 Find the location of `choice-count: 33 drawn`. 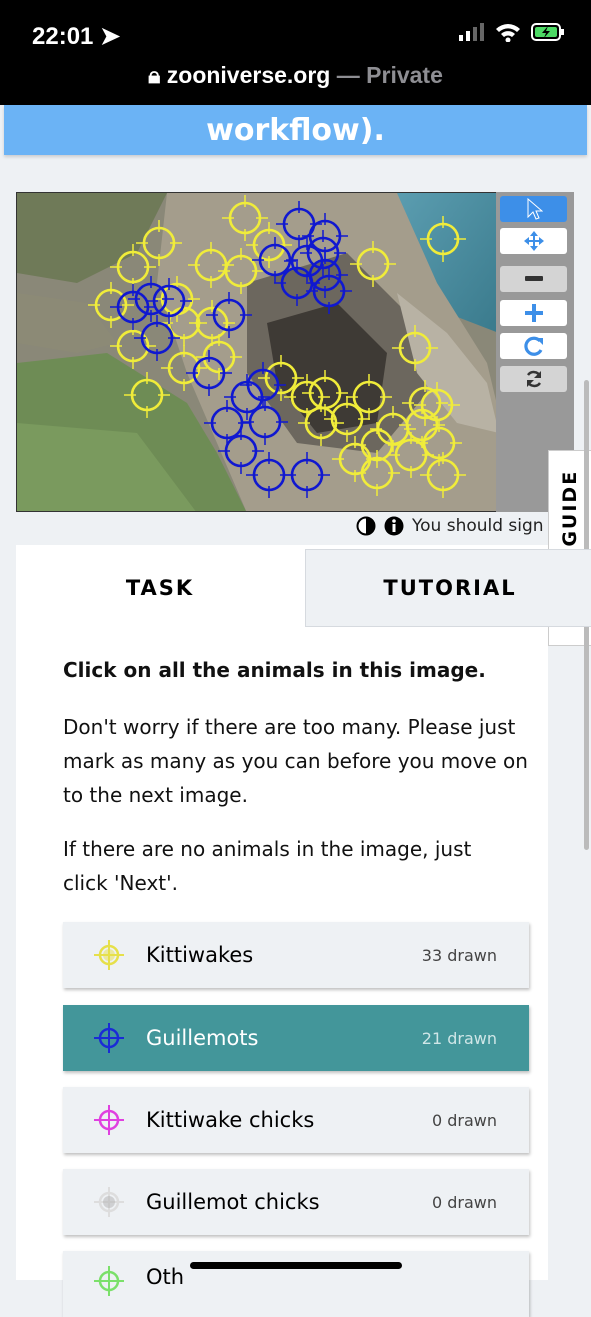

choice-count: 33 drawn is located at coordinates (459, 955).